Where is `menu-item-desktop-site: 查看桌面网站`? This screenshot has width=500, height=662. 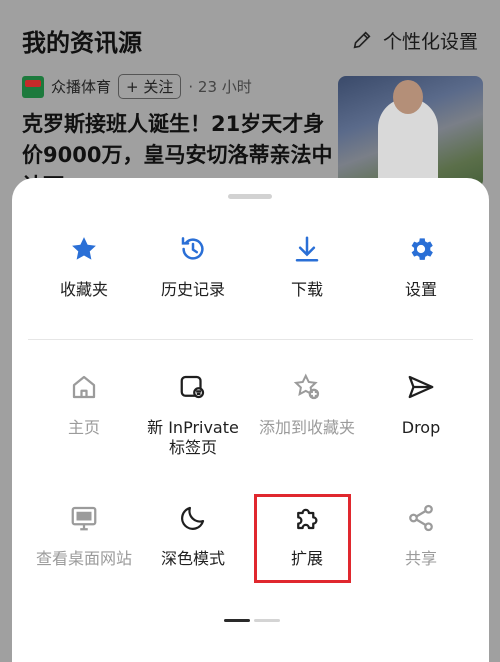
menu-item-desktop-site: 查看桌面网站 is located at coordinates (84, 535).